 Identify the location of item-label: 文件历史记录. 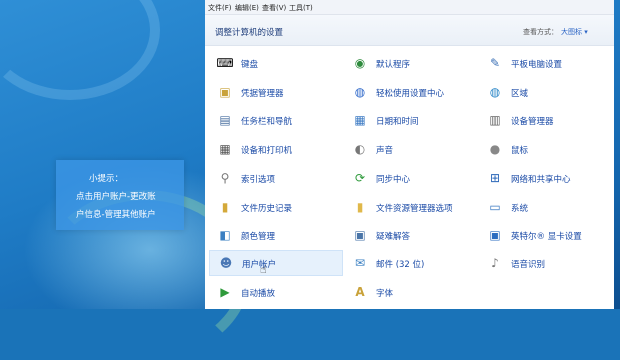
(267, 209).